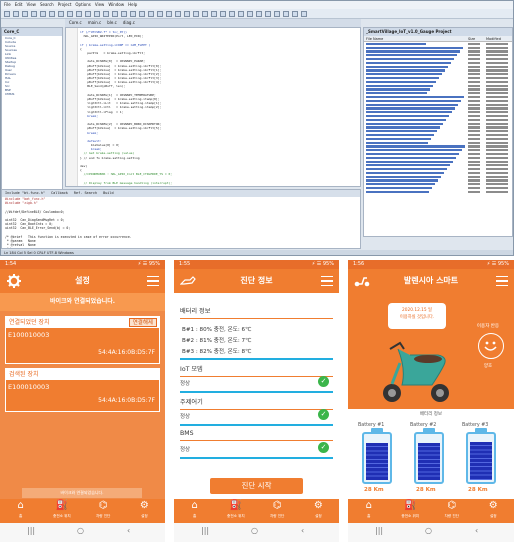 Image resolution: width=514 pixels, height=542 pixels. Describe the element at coordinates (65, 4) in the screenshot. I see `menu-item: Project` at that location.